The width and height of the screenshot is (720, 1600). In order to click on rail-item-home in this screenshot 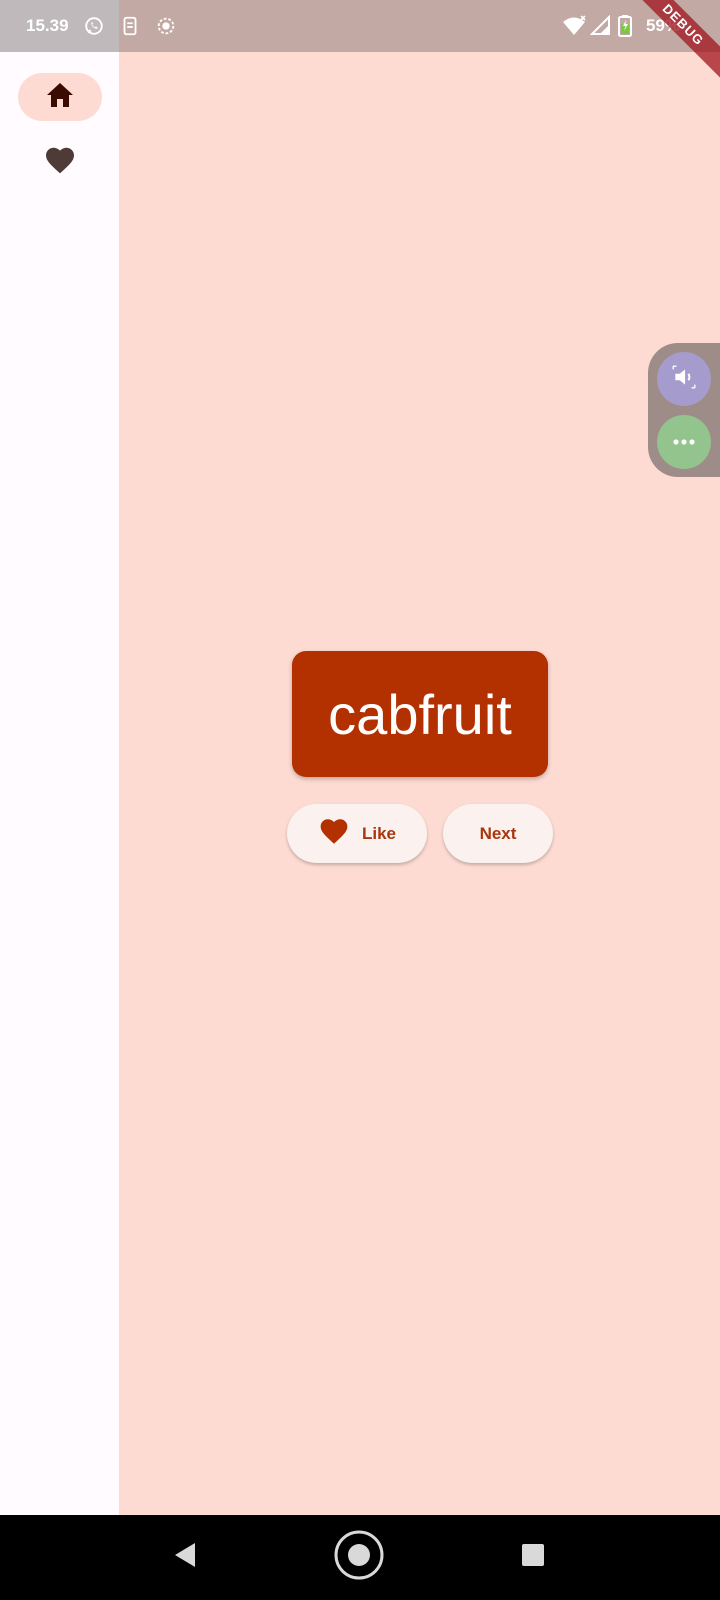, I will do `click(60, 97)`.